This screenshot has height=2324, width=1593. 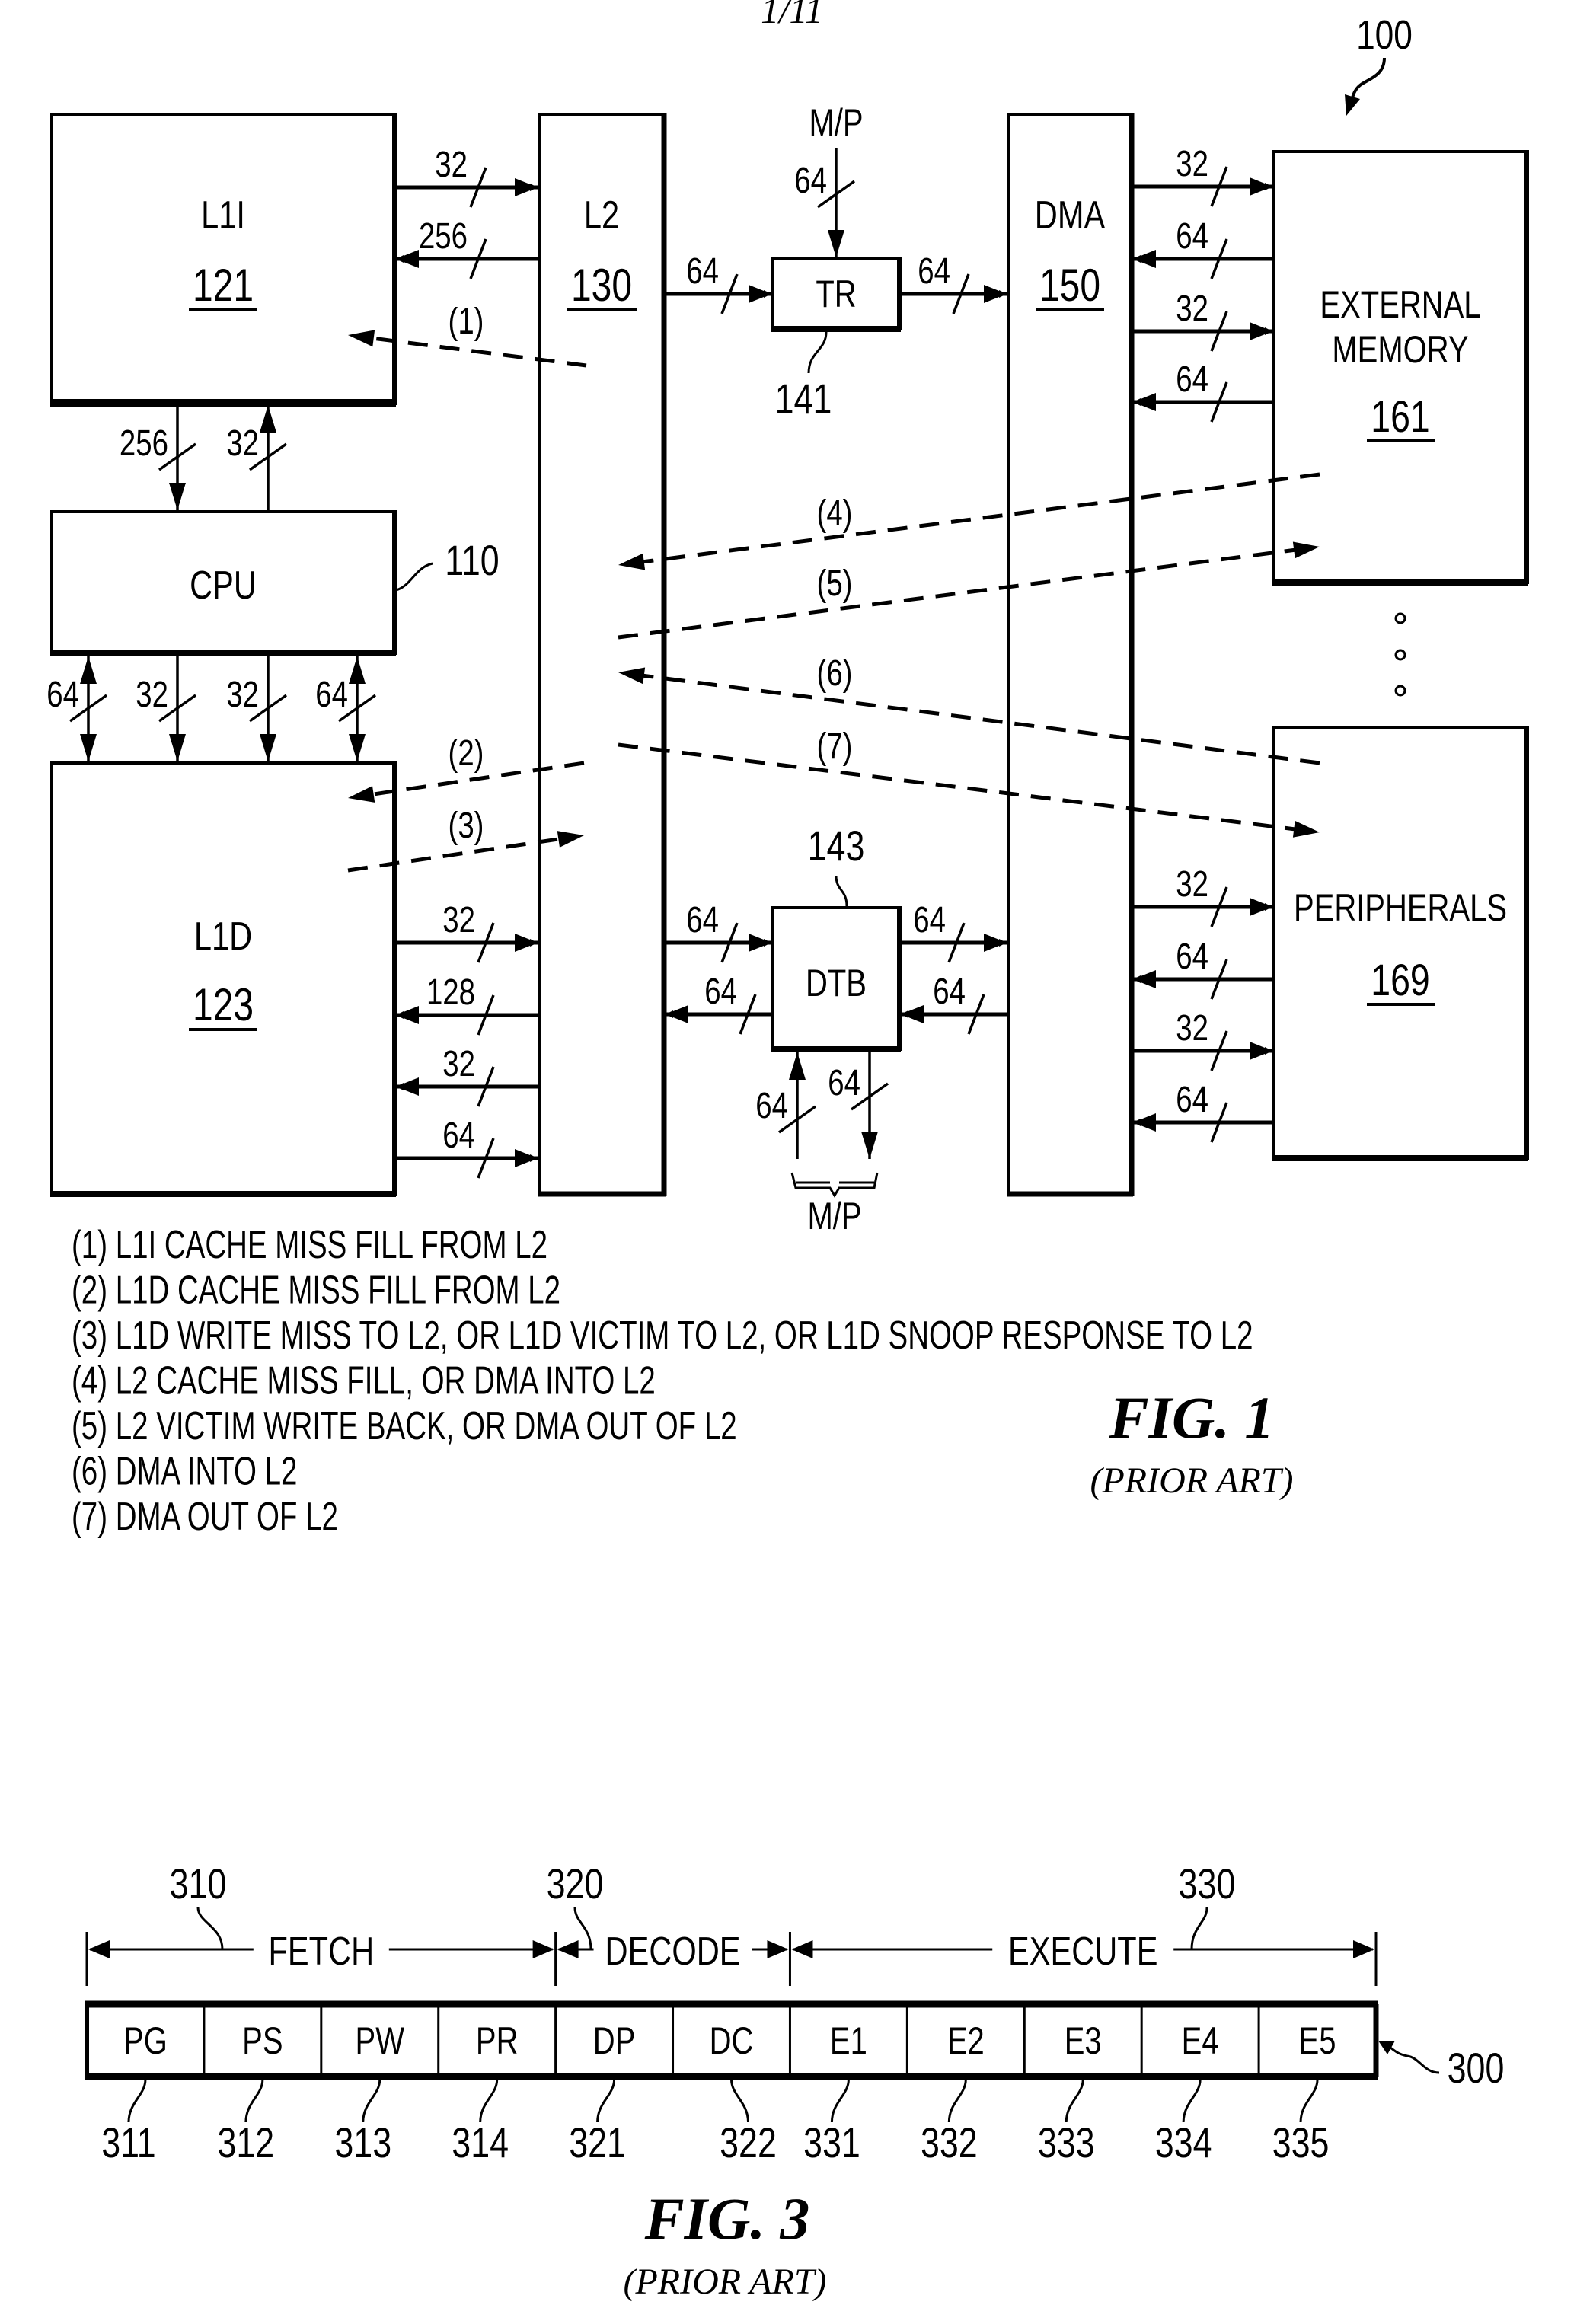 What do you see at coordinates (724, 2282) in the screenshot?
I see `figure-3-subcaption: (PRIOR ART)` at bounding box center [724, 2282].